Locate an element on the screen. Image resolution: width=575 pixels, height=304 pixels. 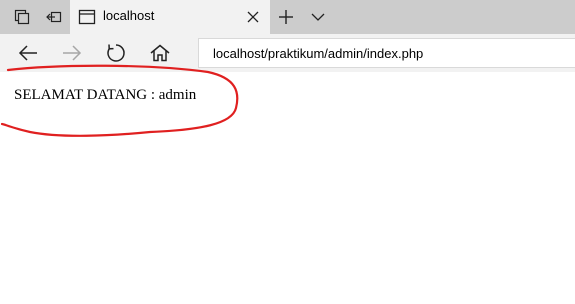
page-icon is located at coordinates (87, 17).